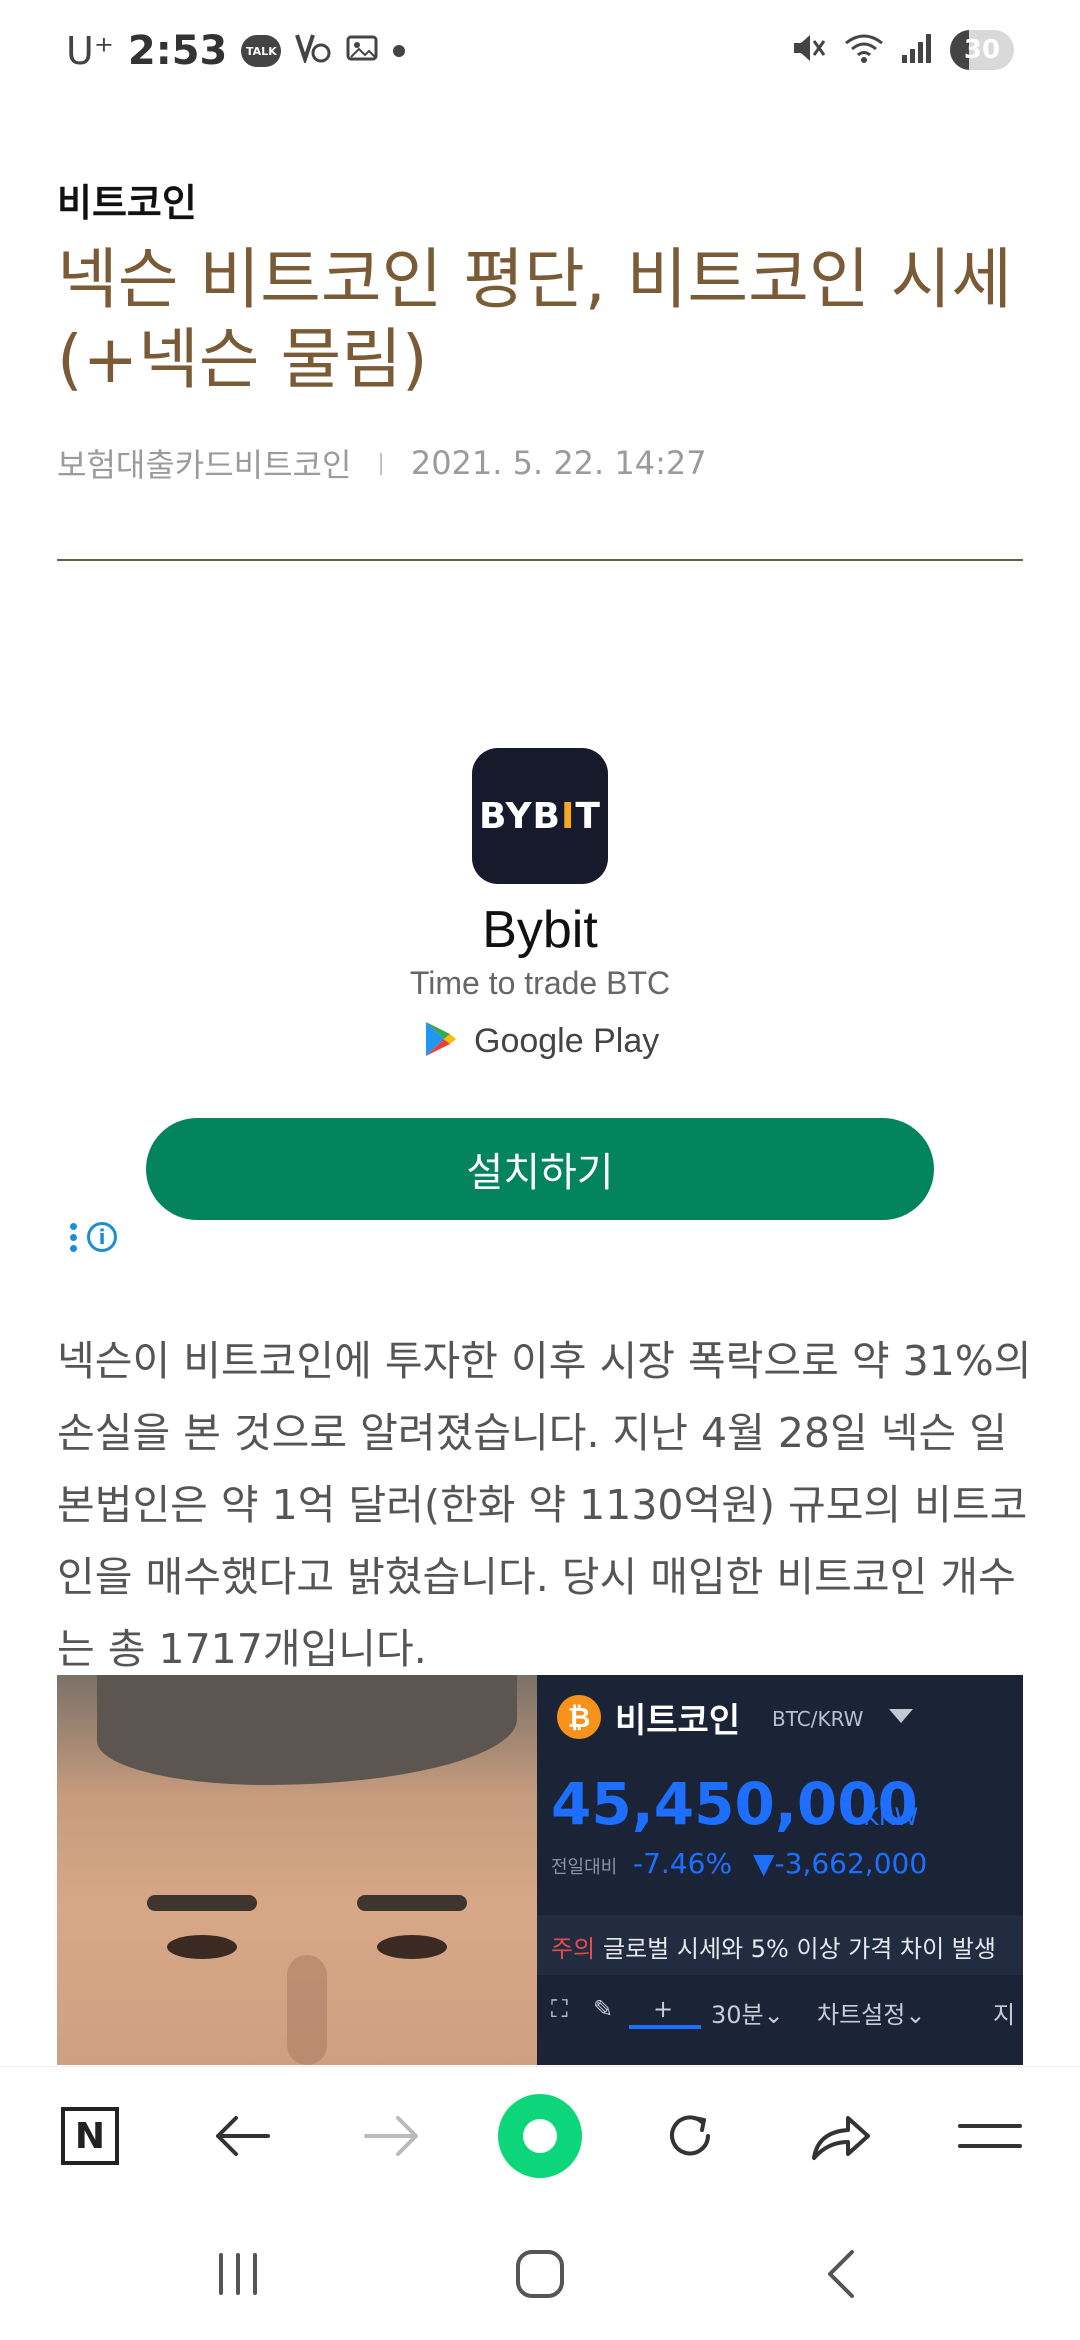 This screenshot has height=2340, width=1080. I want to click on portrait-nose, so click(307, 2010).